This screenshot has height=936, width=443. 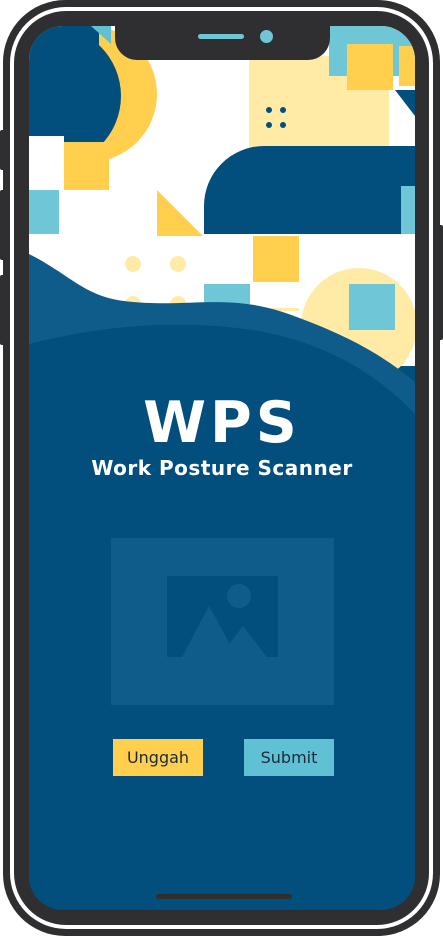 What do you see at coordinates (221, 36) in the screenshot?
I see `speaker-grille` at bounding box center [221, 36].